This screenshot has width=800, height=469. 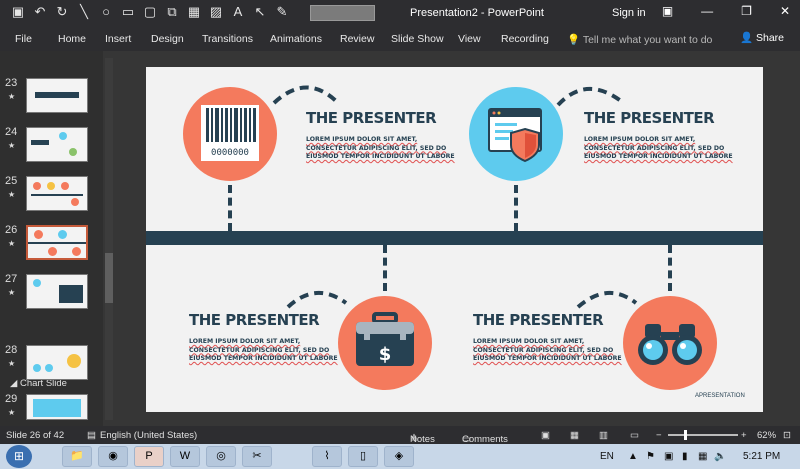 I want to click on person-icon: 👤, so click(x=747, y=38).